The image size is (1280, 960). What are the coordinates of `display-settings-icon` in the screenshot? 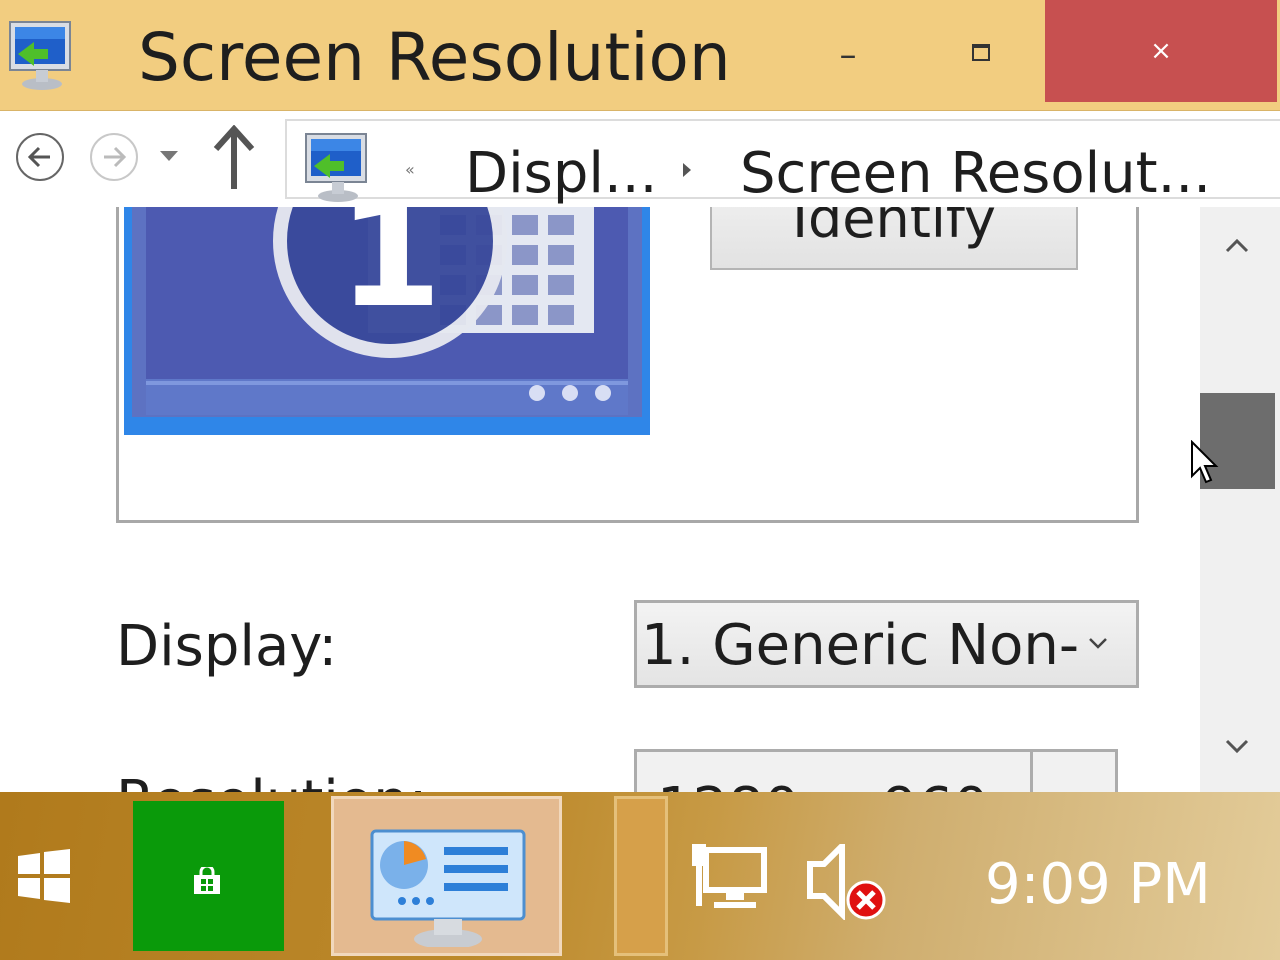 It's located at (40, 56).